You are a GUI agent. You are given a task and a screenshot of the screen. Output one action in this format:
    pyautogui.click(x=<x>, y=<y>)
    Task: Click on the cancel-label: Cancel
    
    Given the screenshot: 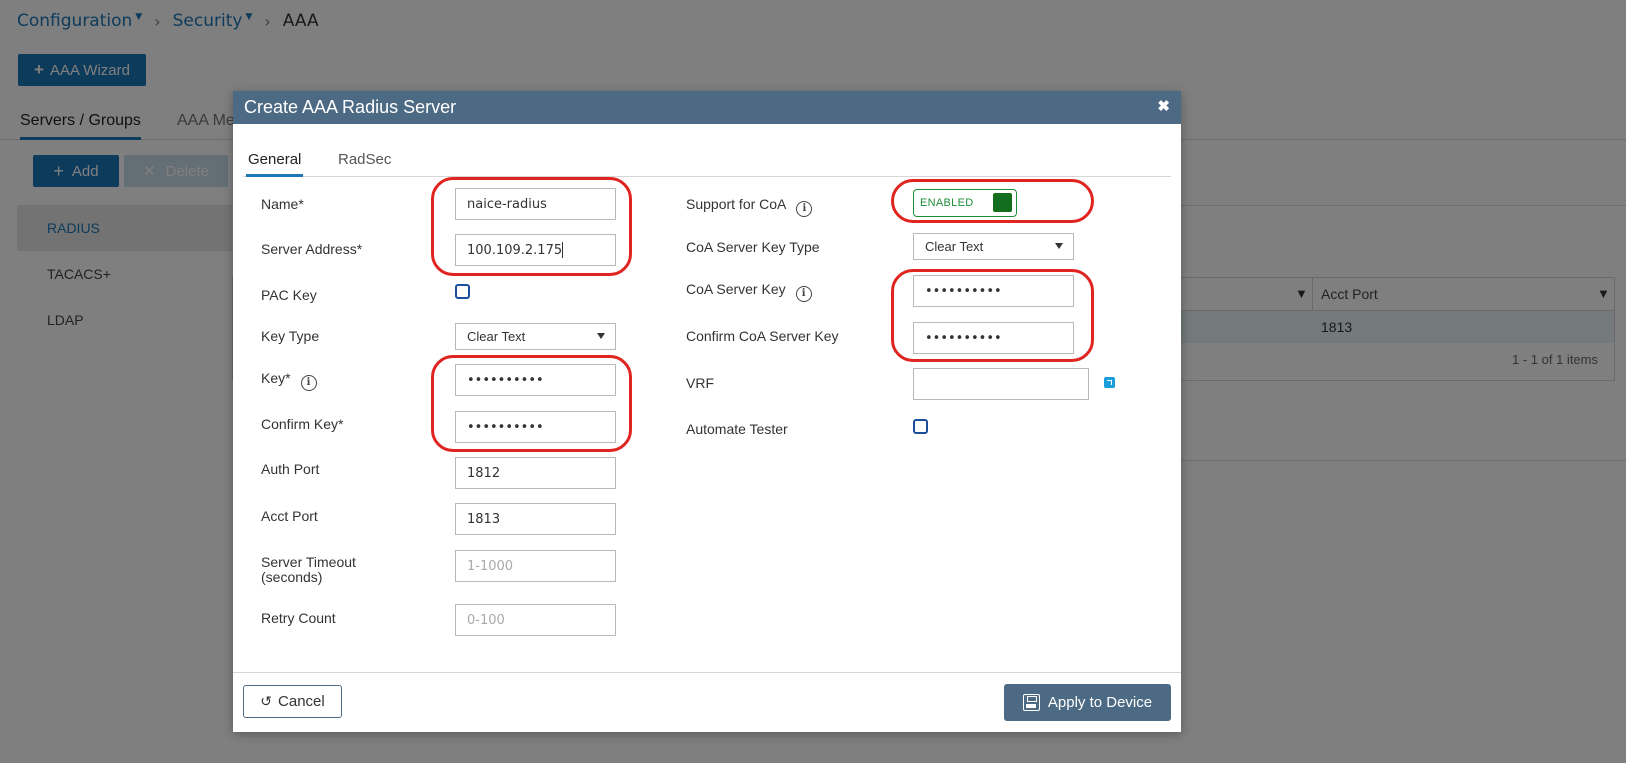 What is the action you would take?
    pyautogui.click(x=301, y=701)
    